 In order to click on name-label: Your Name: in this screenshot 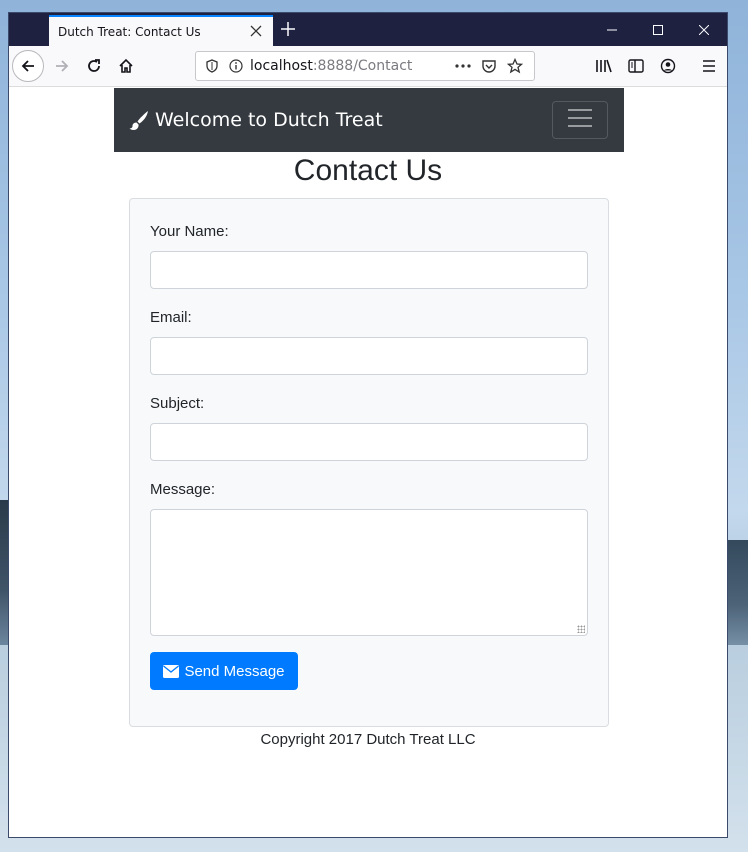, I will do `click(189, 231)`.